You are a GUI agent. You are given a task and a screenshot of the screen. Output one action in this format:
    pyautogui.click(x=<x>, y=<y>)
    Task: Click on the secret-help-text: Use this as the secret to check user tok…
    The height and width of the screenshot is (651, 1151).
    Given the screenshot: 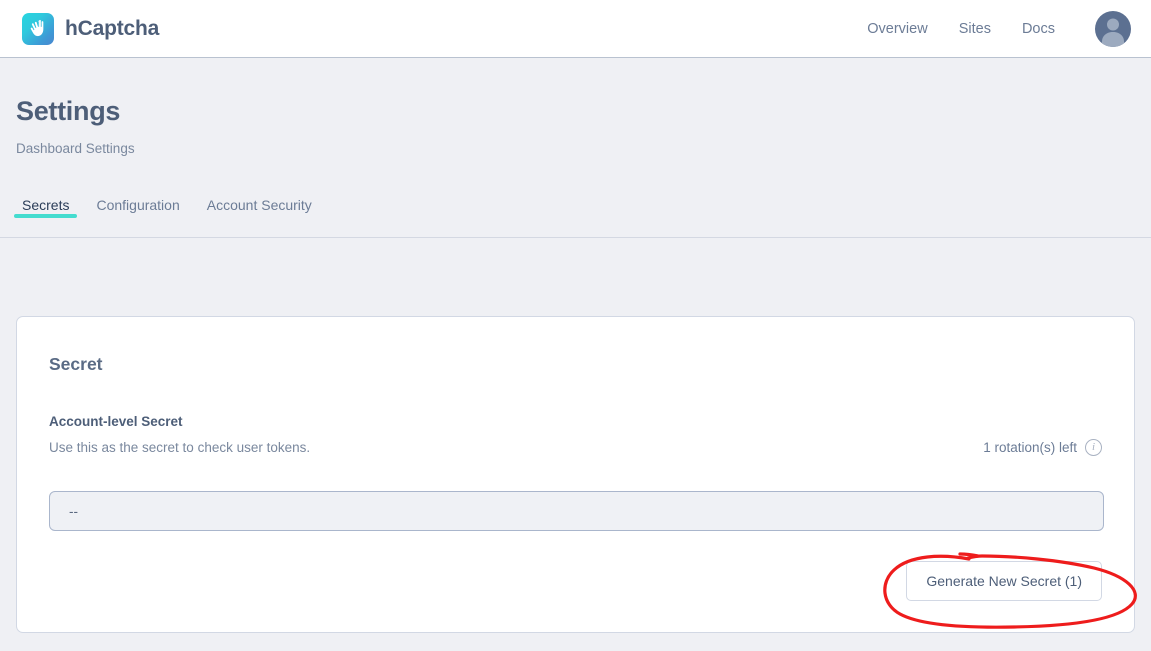 What is the action you would take?
    pyautogui.click(x=180, y=447)
    